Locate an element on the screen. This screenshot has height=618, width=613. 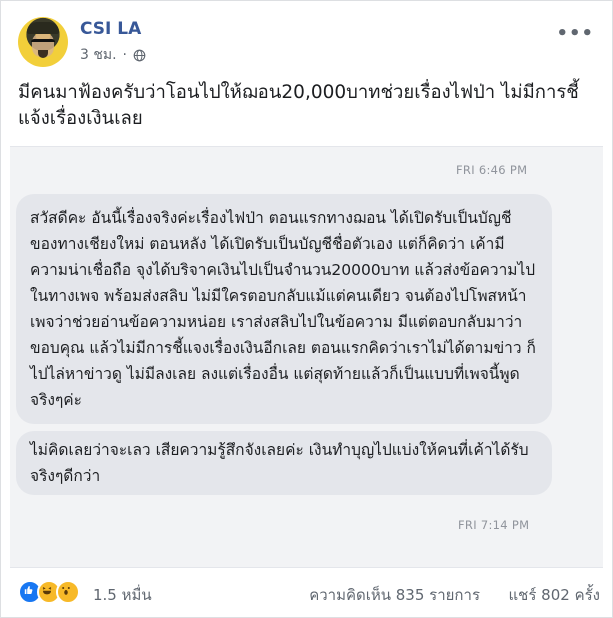
post-header: CSI LA 3 ชม. · ••• is located at coordinates (310, 43).